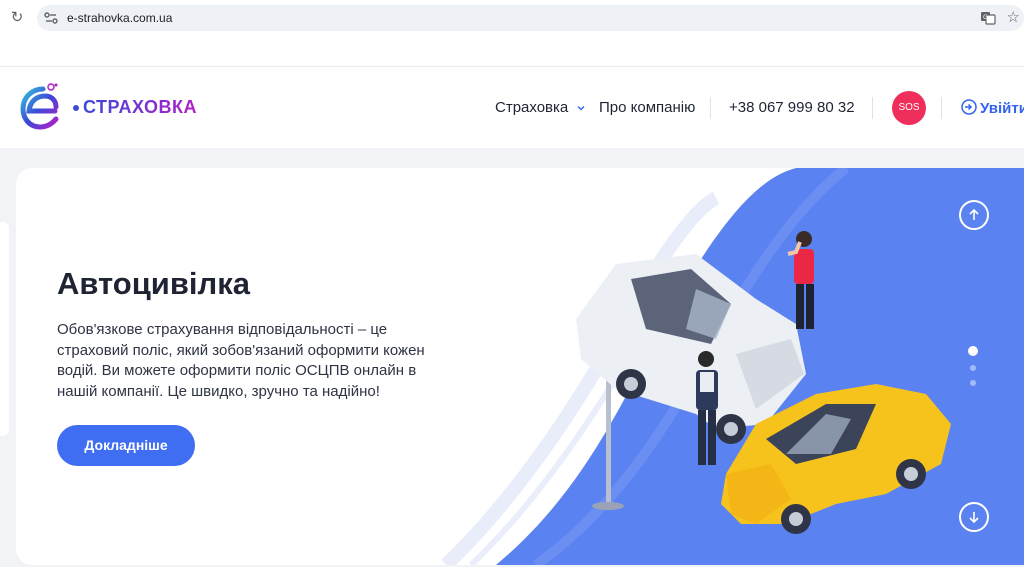 This screenshot has height=567, width=1024. What do you see at coordinates (530, 18) in the screenshot?
I see `address-bar: e-strahovka.com.ua G ☆` at bounding box center [530, 18].